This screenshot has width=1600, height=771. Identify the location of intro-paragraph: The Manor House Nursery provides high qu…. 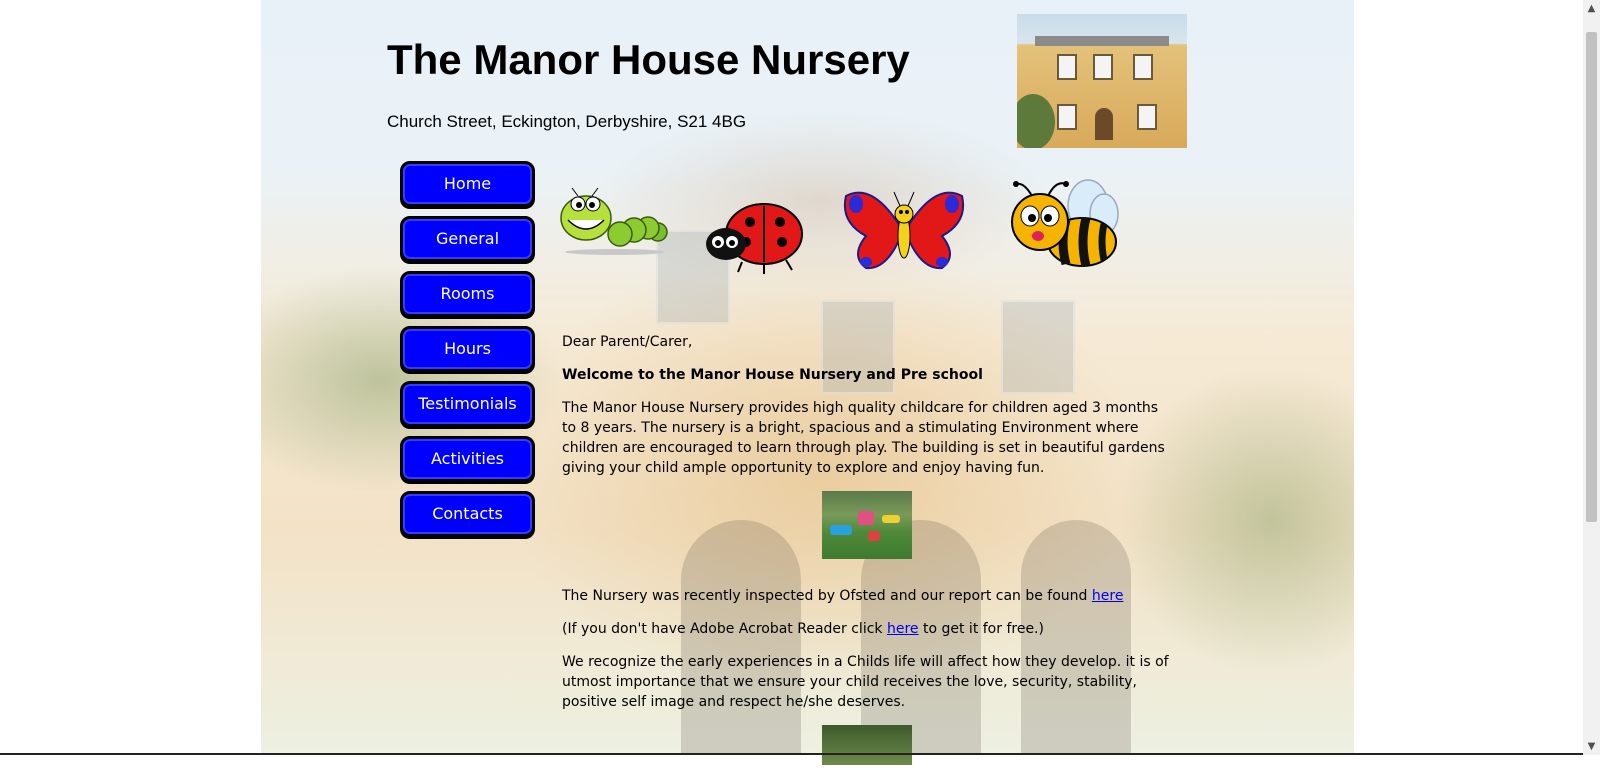
(863, 438).